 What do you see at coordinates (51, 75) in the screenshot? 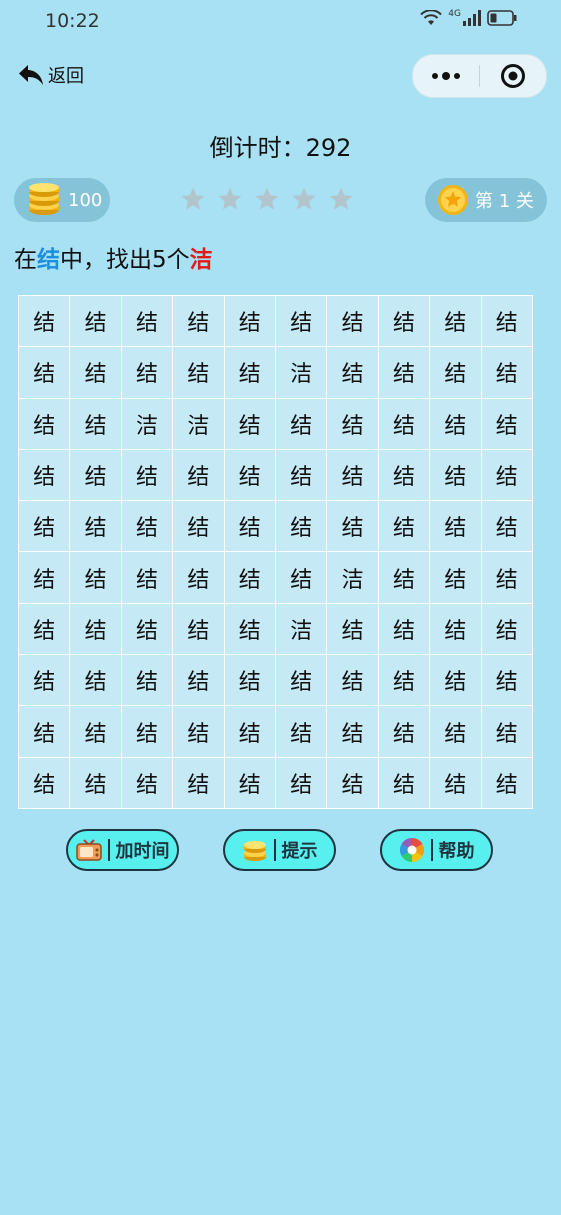
I see `back-button: 返回` at bounding box center [51, 75].